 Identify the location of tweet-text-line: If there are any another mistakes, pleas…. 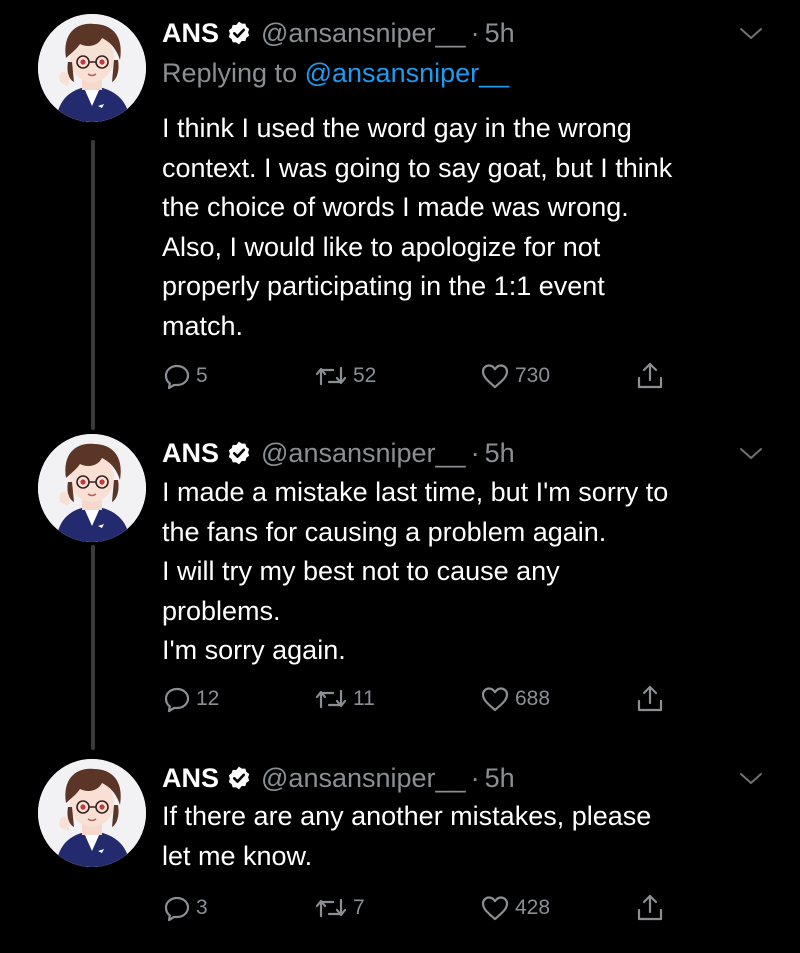
(407, 816).